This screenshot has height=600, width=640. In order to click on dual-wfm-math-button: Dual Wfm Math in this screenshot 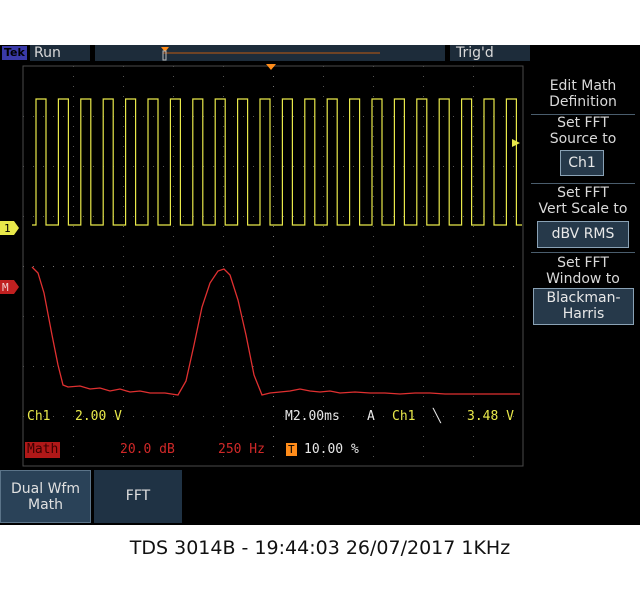, I will do `click(45, 496)`.